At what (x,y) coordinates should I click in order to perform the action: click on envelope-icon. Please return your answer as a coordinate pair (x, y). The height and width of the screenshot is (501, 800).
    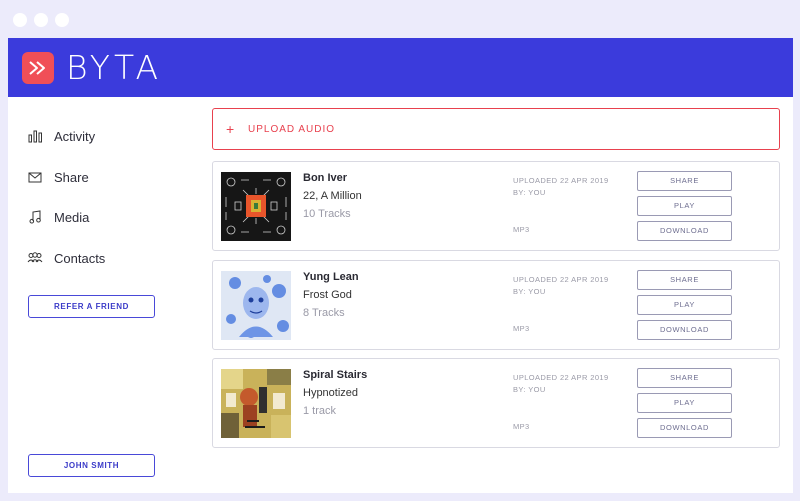
    Looking at the image, I should click on (35, 177).